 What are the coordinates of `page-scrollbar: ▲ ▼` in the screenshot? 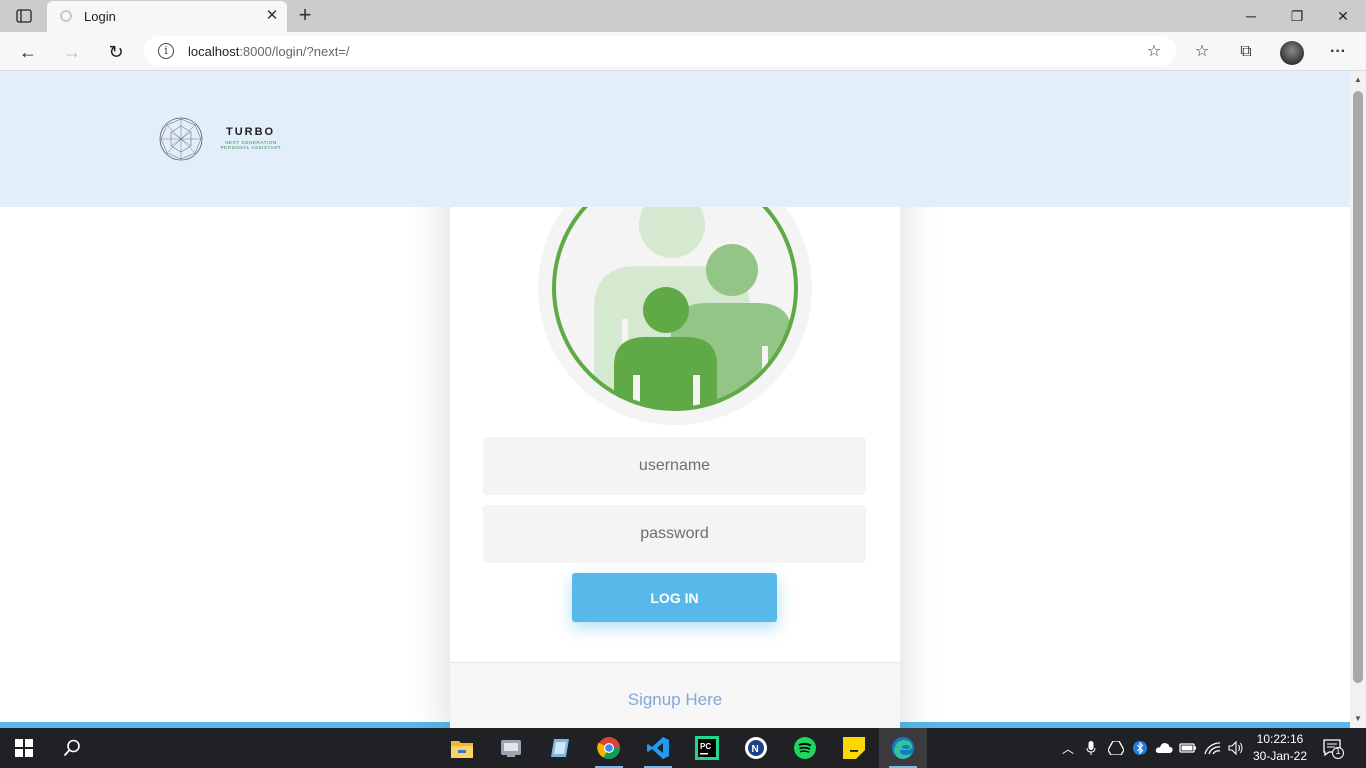 It's located at (1358, 399).